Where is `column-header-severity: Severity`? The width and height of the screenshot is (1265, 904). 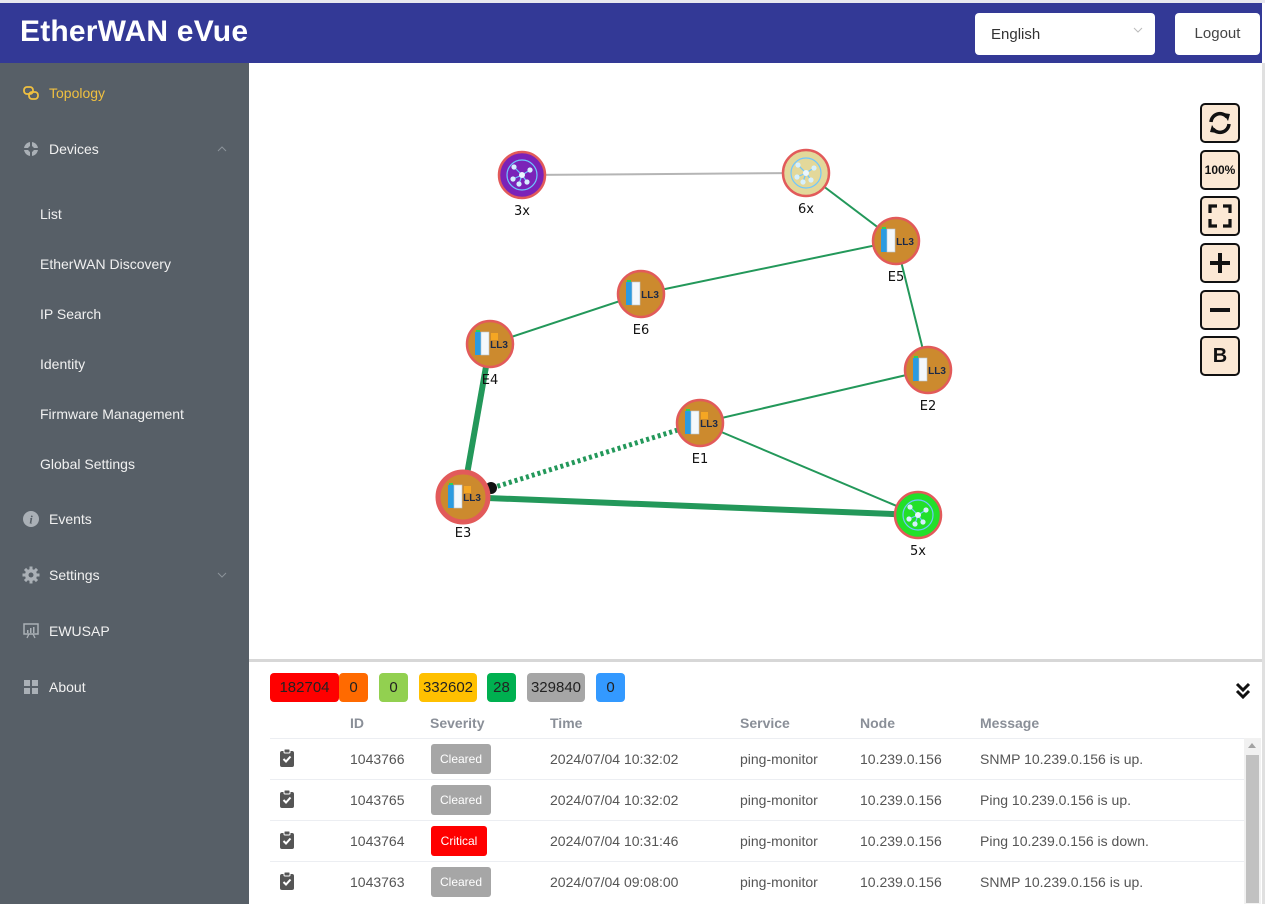 column-header-severity: Severity is located at coordinates (457, 723).